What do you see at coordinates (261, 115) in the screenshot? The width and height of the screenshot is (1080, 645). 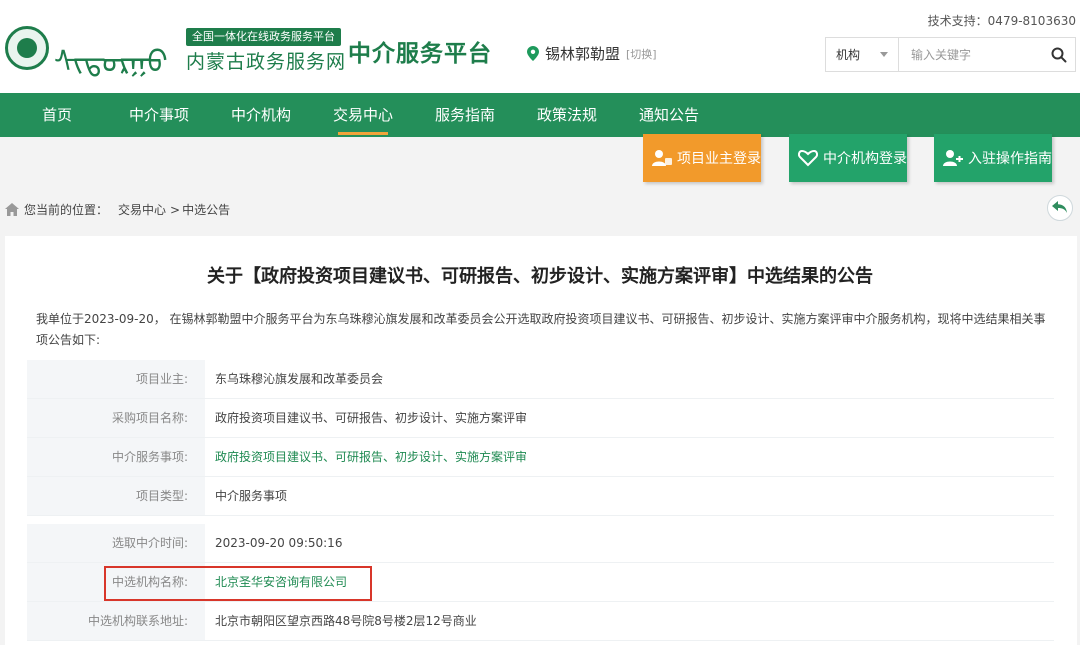 I see `nav-item-intermediary-agencies: 中介机构` at bounding box center [261, 115].